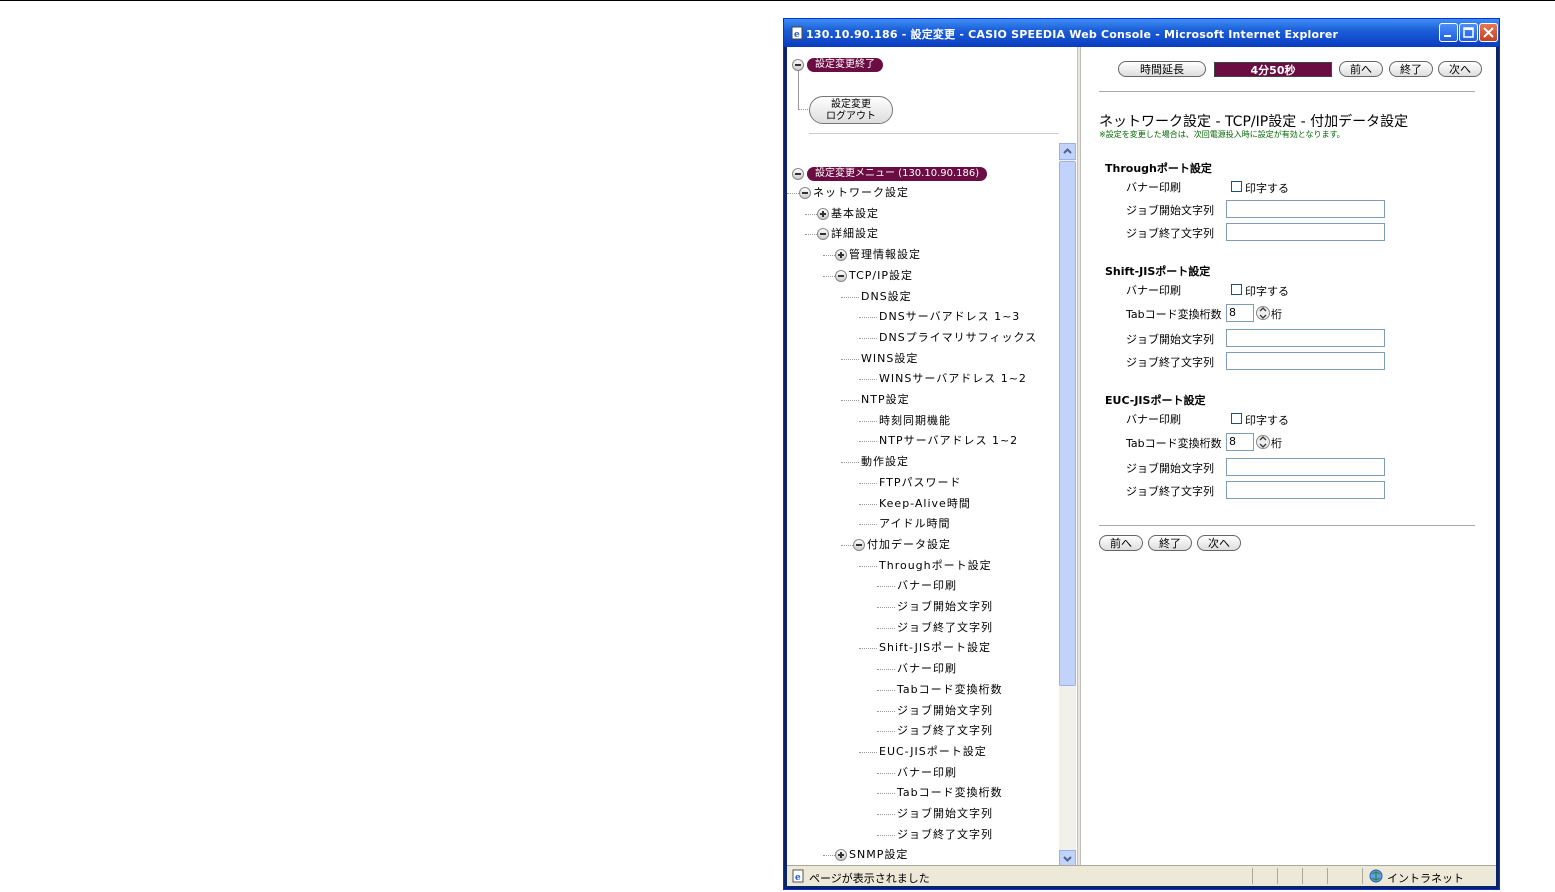 This screenshot has width=1555, height=892. I want to click on vertical-scrollbar, so click(1067, 505).